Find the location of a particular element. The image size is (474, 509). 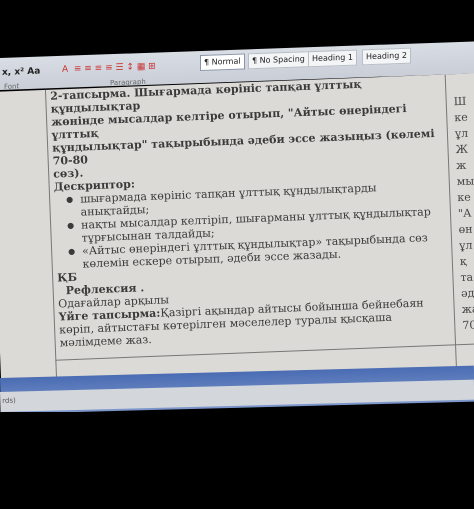

style-heading-2: Heading 2 is located at coordinates (386, 56).